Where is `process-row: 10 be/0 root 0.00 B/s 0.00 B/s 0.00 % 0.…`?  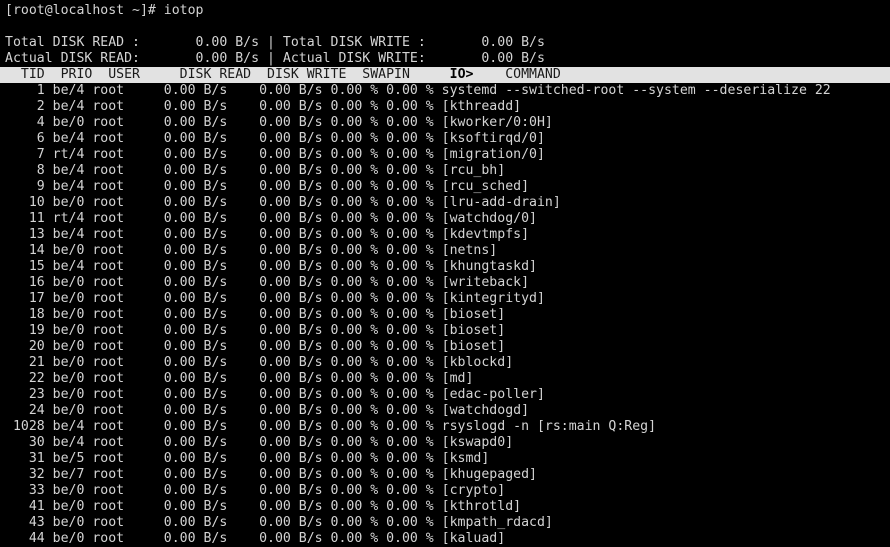 process-row: 10 be/0 root 0.00 B/s 0.00 B/s 0.00 % 0.… is located at coordinates (445, 203).